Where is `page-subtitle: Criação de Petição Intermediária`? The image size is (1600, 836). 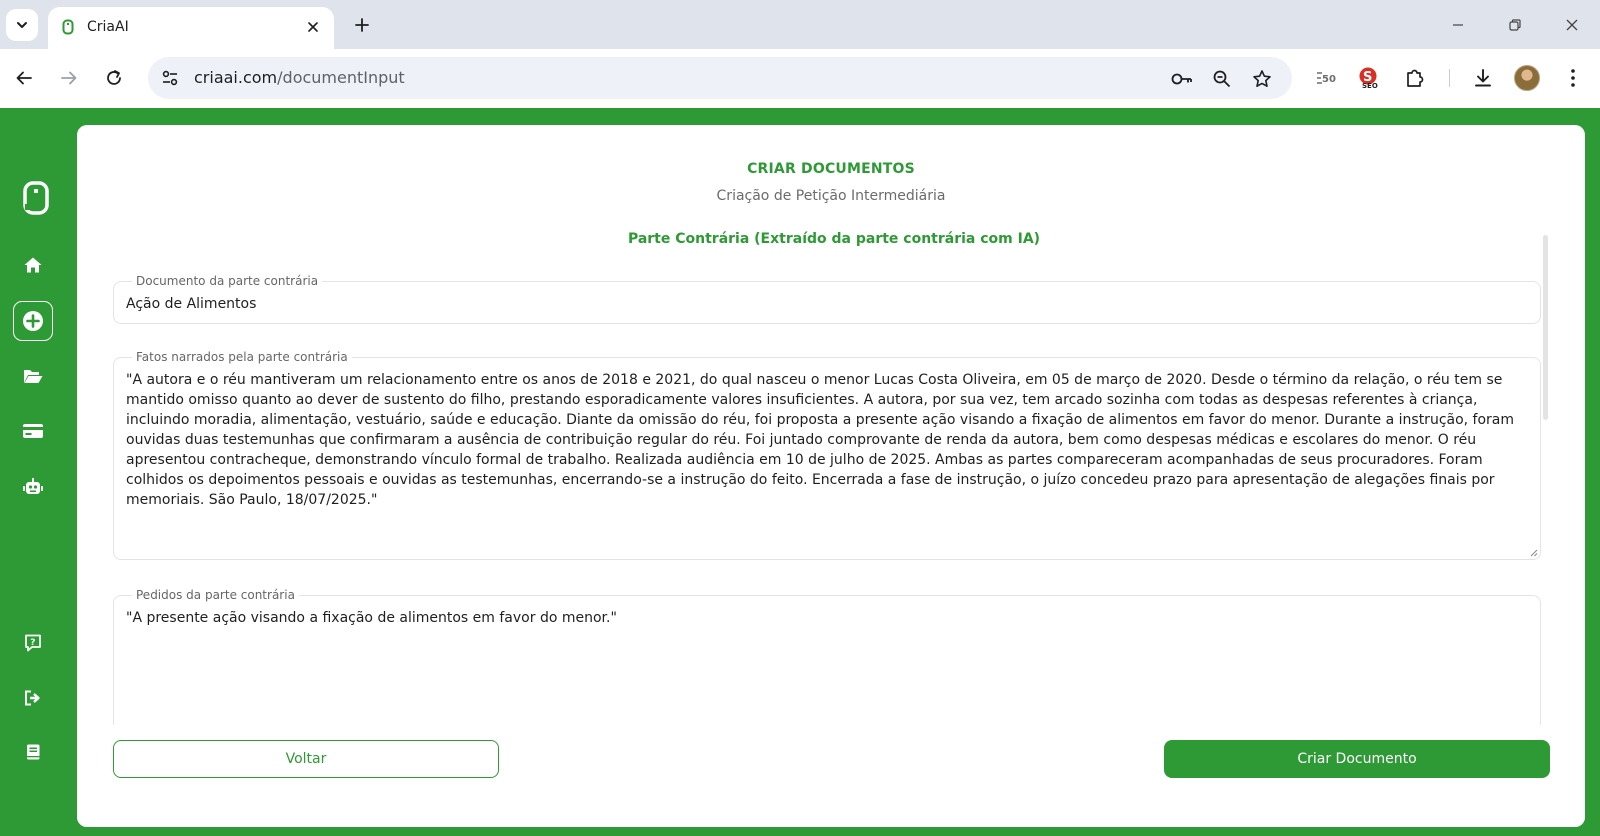
page-subtitle: Criação de Petição Intermediária is located at coordinates (831, 196).